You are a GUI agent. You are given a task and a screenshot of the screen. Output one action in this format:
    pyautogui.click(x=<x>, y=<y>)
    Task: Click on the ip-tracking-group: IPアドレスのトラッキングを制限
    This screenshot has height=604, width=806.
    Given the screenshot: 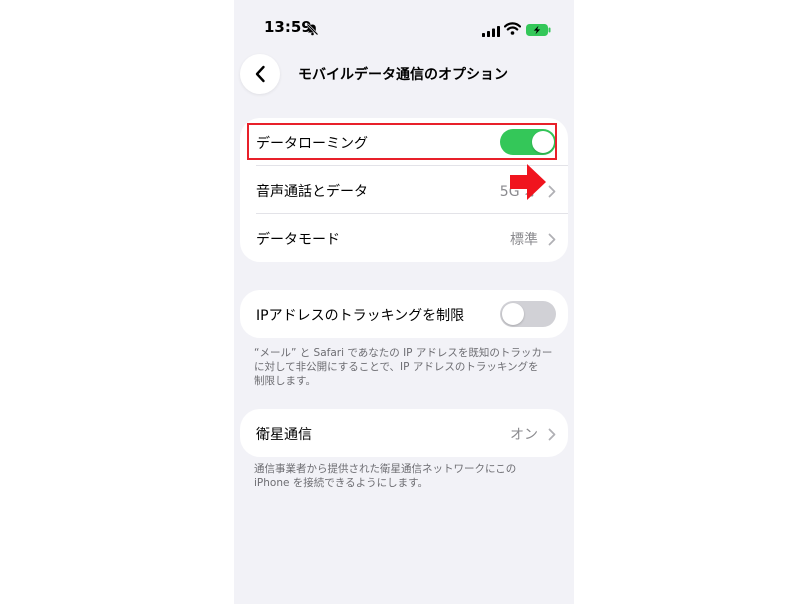 What is the action you would take?
    pyautogui.click(x=404, y=314)
    